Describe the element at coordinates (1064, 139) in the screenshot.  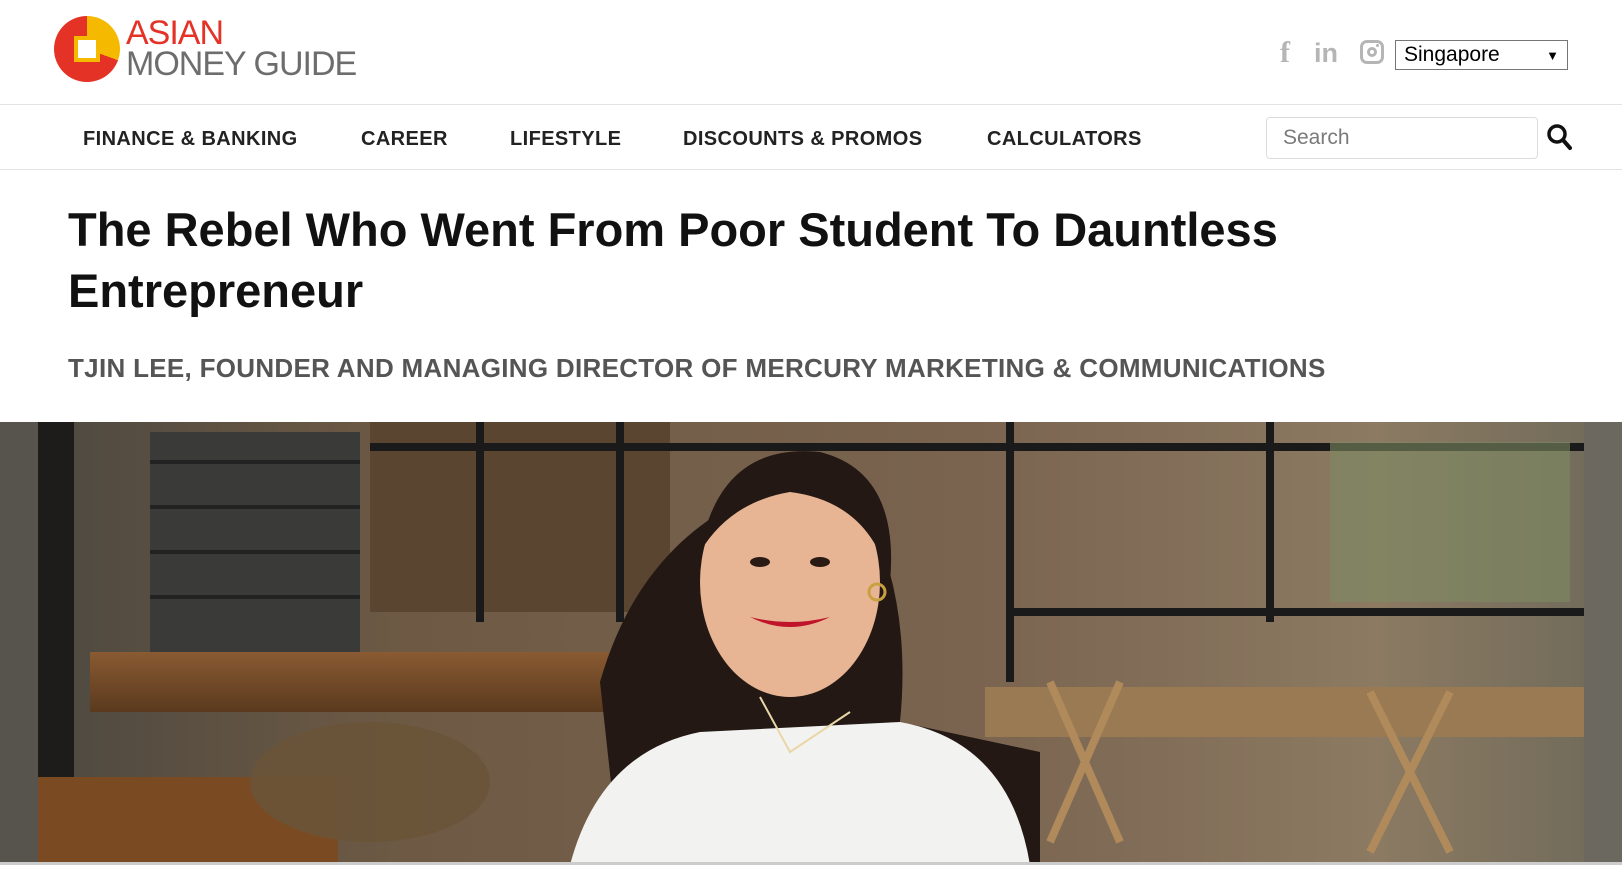
I see `nav-item-calculators: CALCULATORS` at that location.